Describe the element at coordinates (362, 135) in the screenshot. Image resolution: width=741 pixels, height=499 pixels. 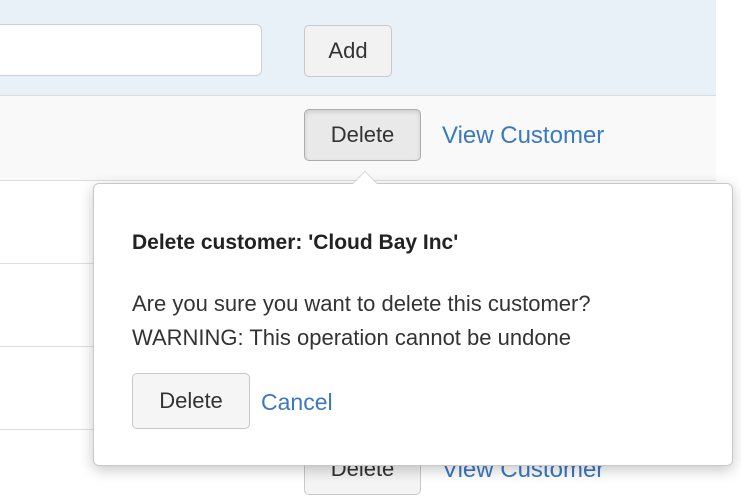
I see `row-delete-button: Delete` at that location.